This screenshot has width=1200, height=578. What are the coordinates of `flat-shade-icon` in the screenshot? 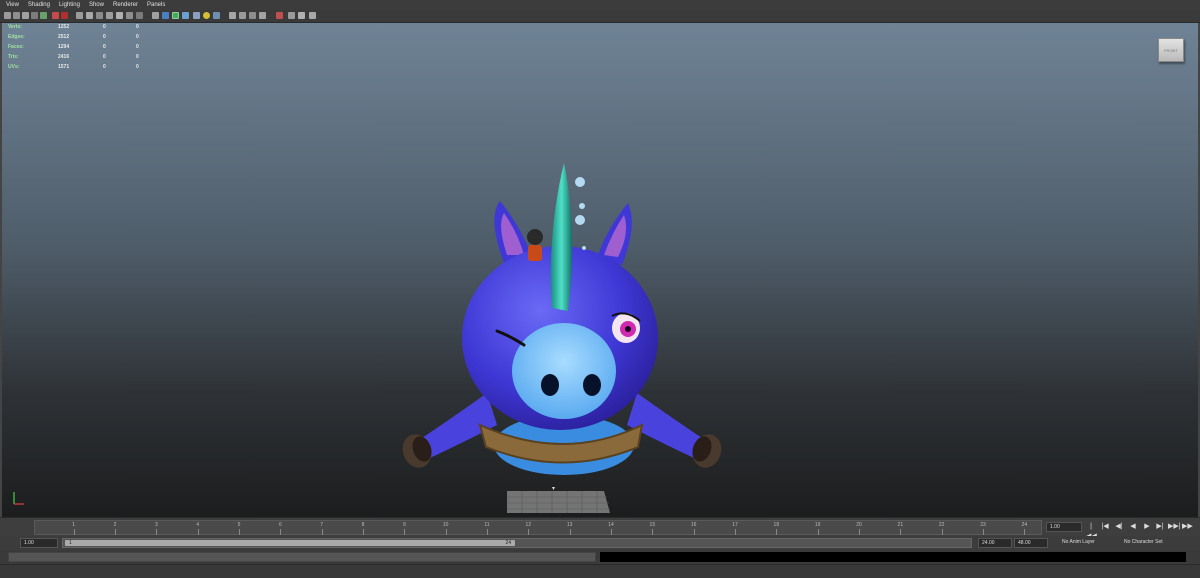 It's located at (99, 15).